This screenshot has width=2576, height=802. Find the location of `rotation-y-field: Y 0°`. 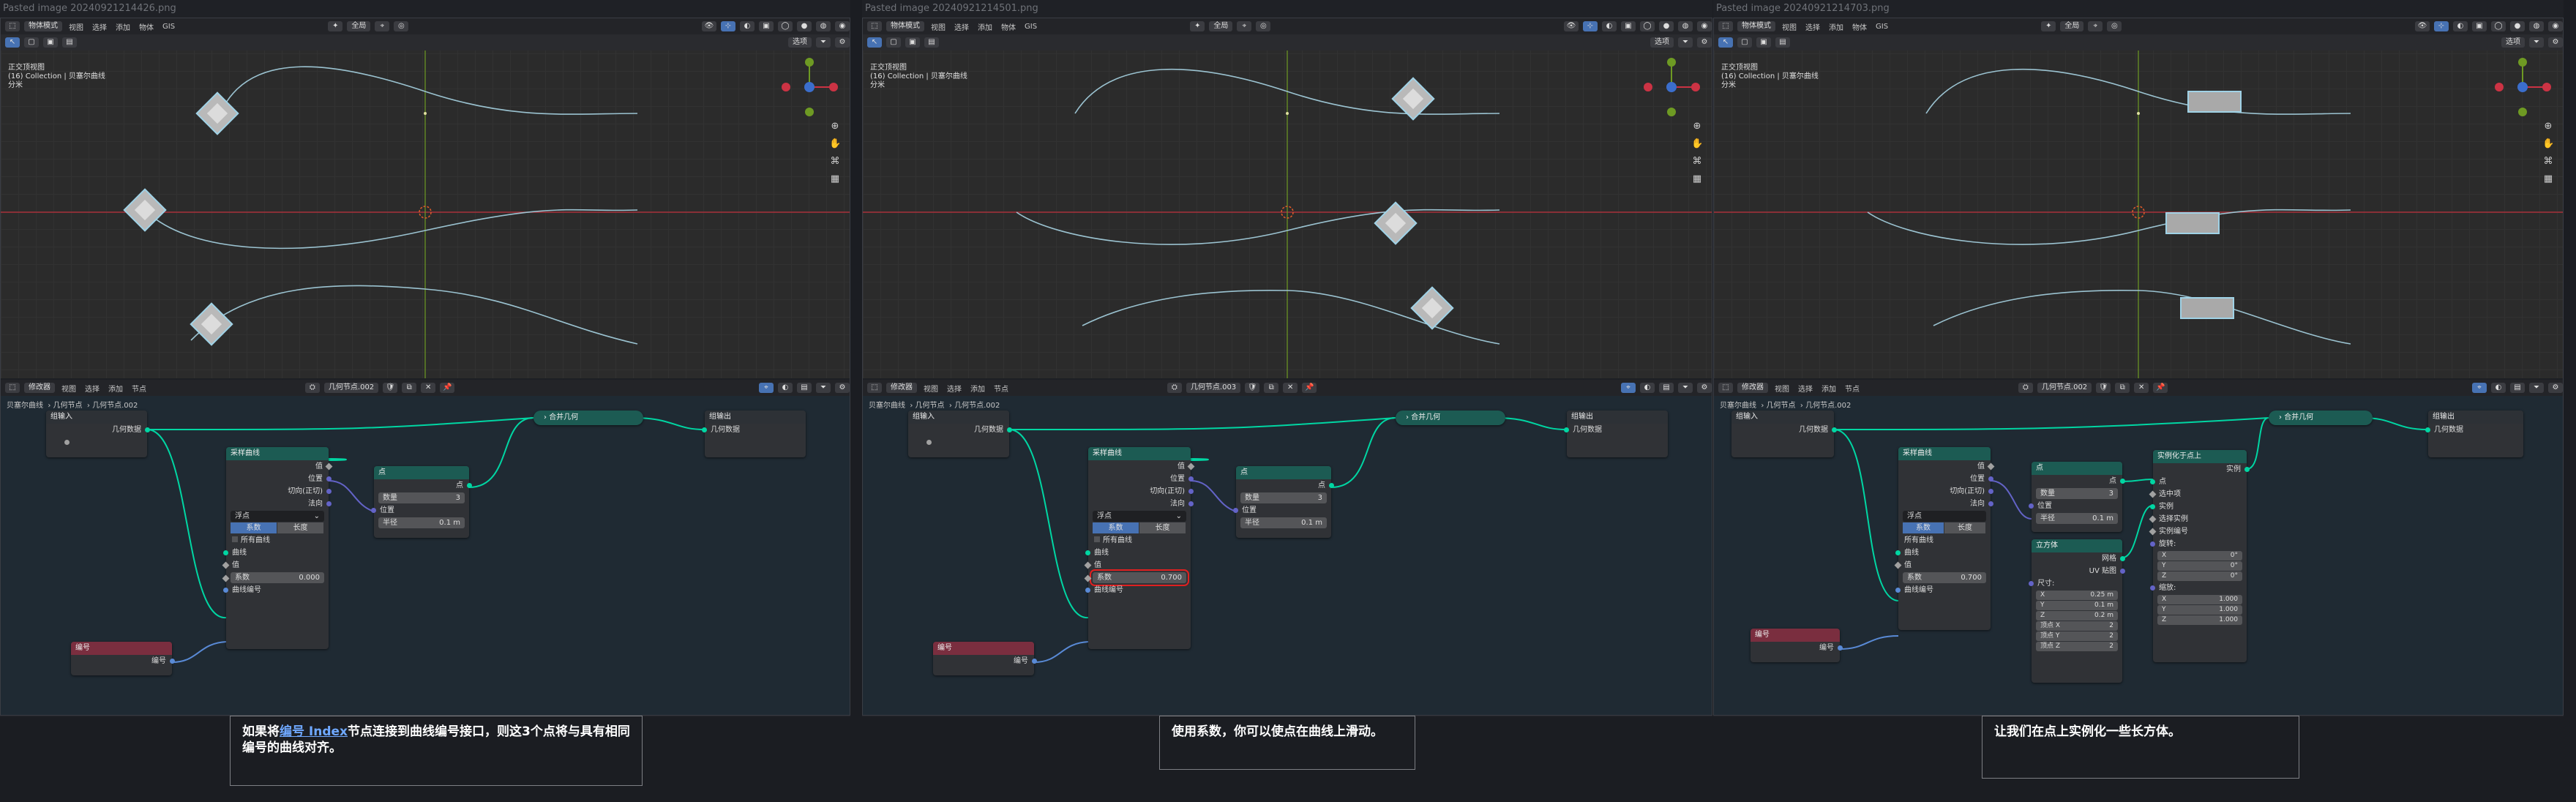

rotation-y-field: Y 0° is located at coordinates (2199, 566).